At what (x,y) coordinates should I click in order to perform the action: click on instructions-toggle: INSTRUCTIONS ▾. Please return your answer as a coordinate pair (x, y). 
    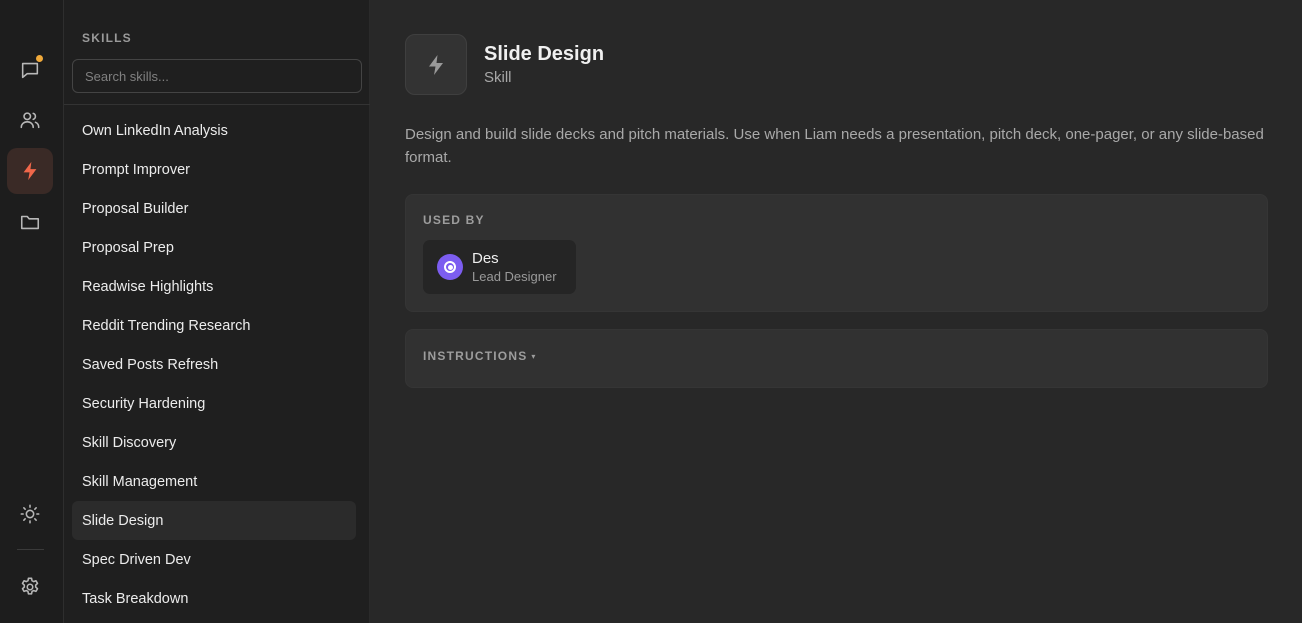
    Looking at the image, I should click on (836, 358).